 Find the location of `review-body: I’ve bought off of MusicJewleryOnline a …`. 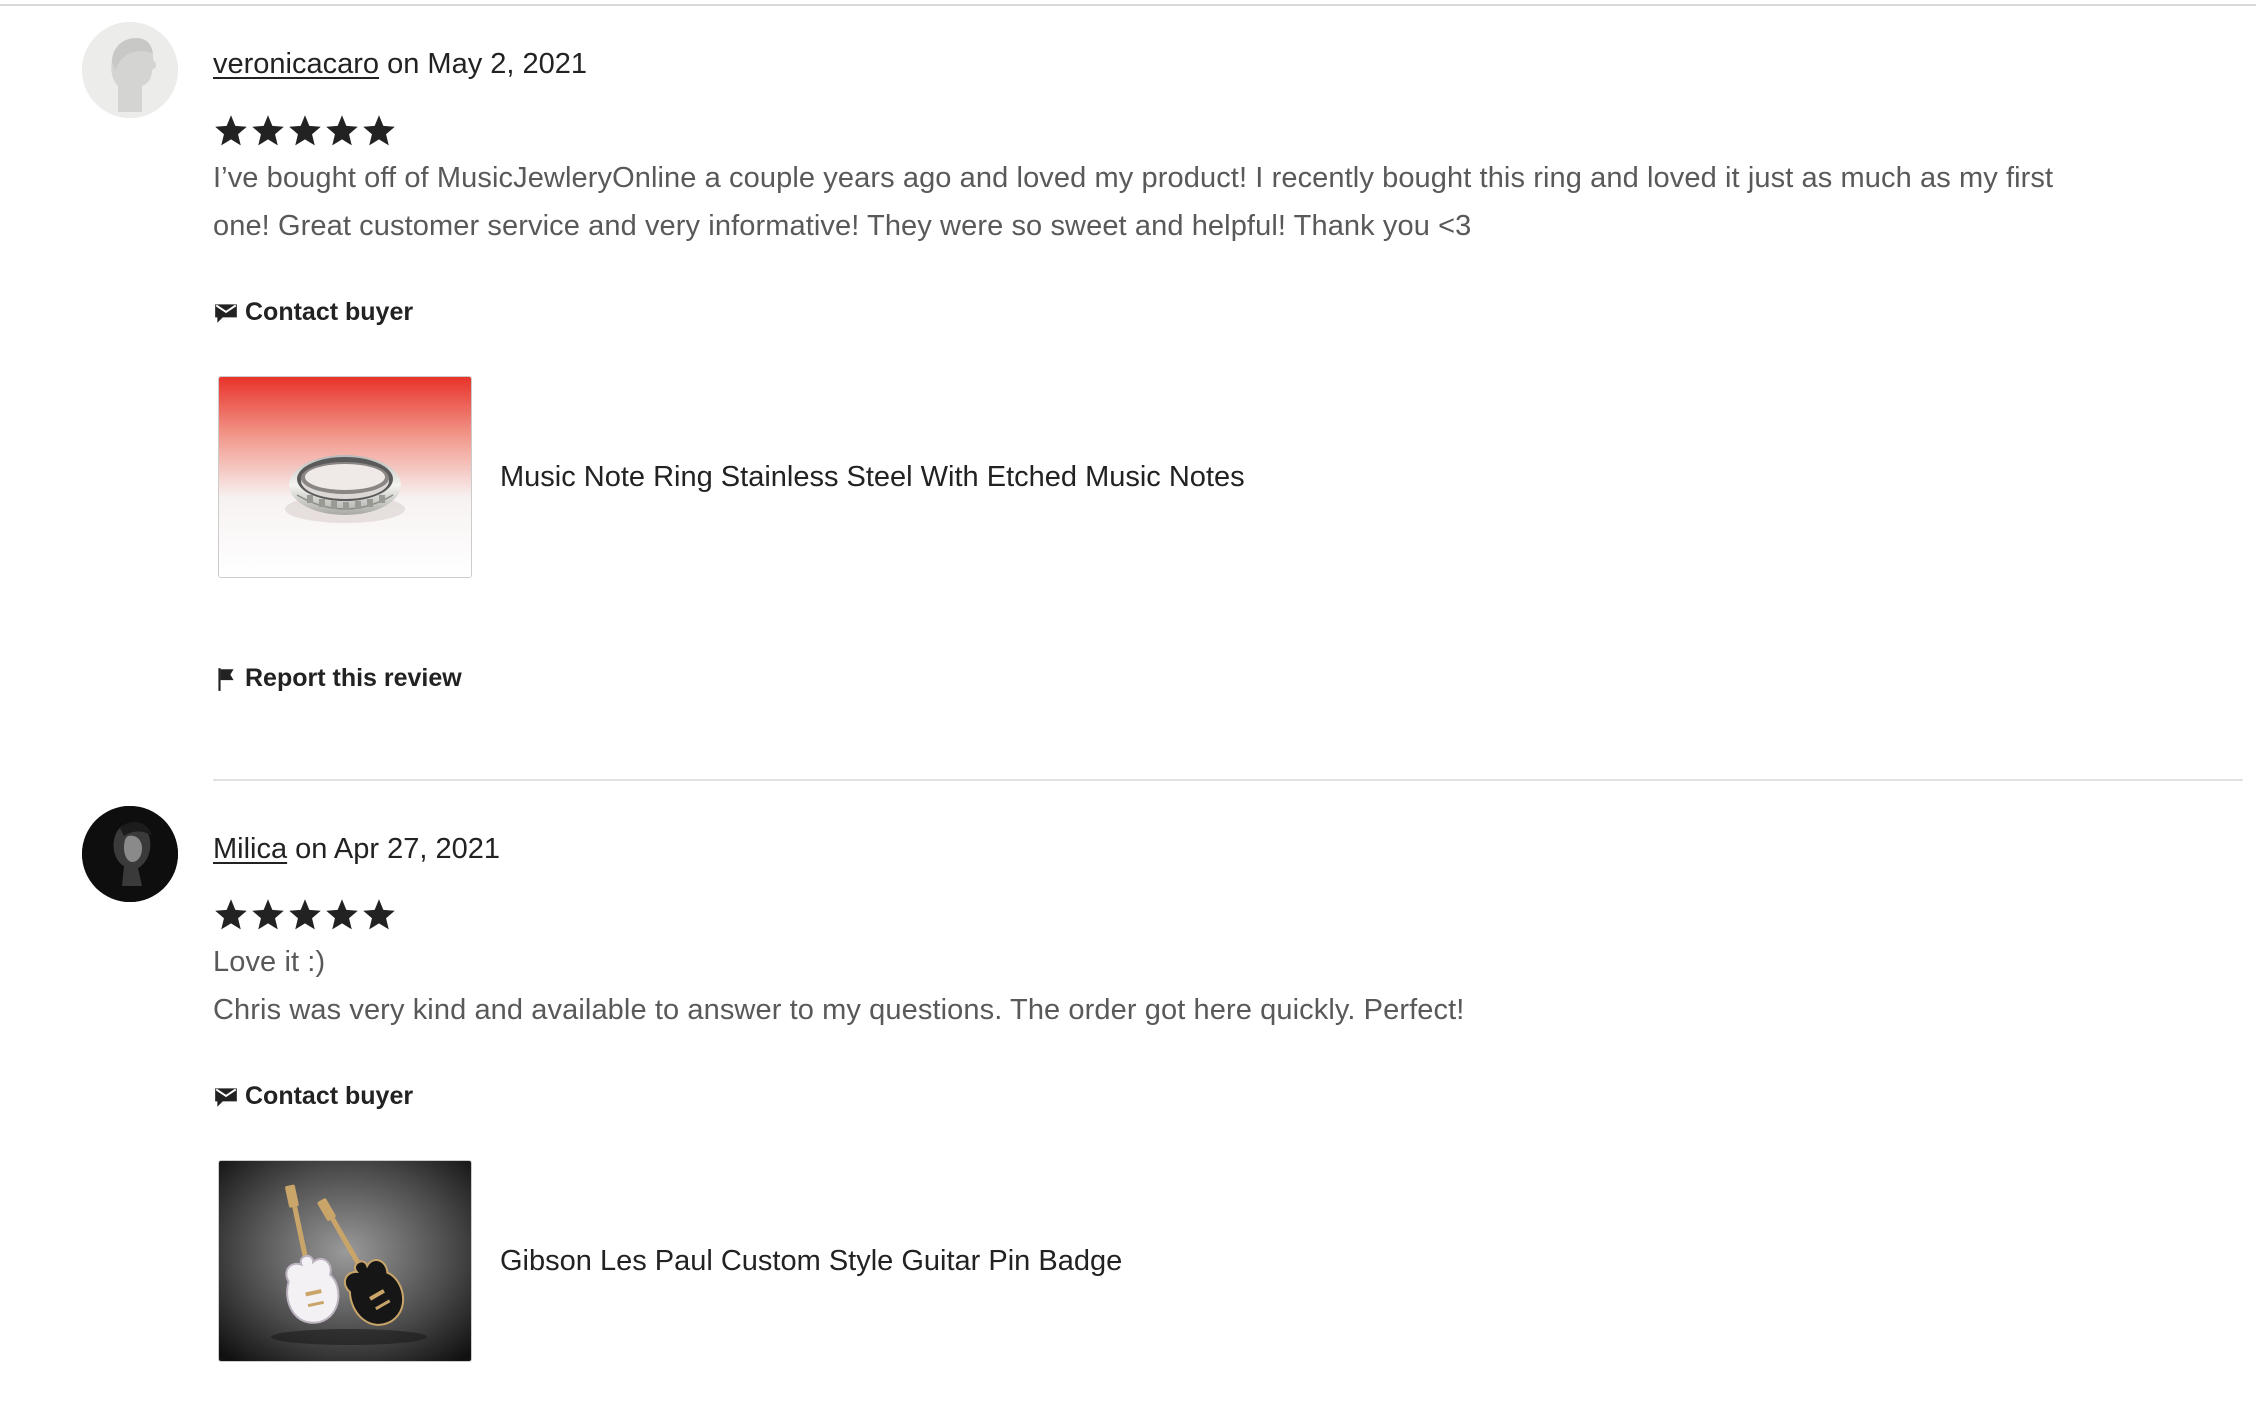

review-body: I’ve bought off of MusicJewleryOnline a … is located at coordinates (1163, 202).